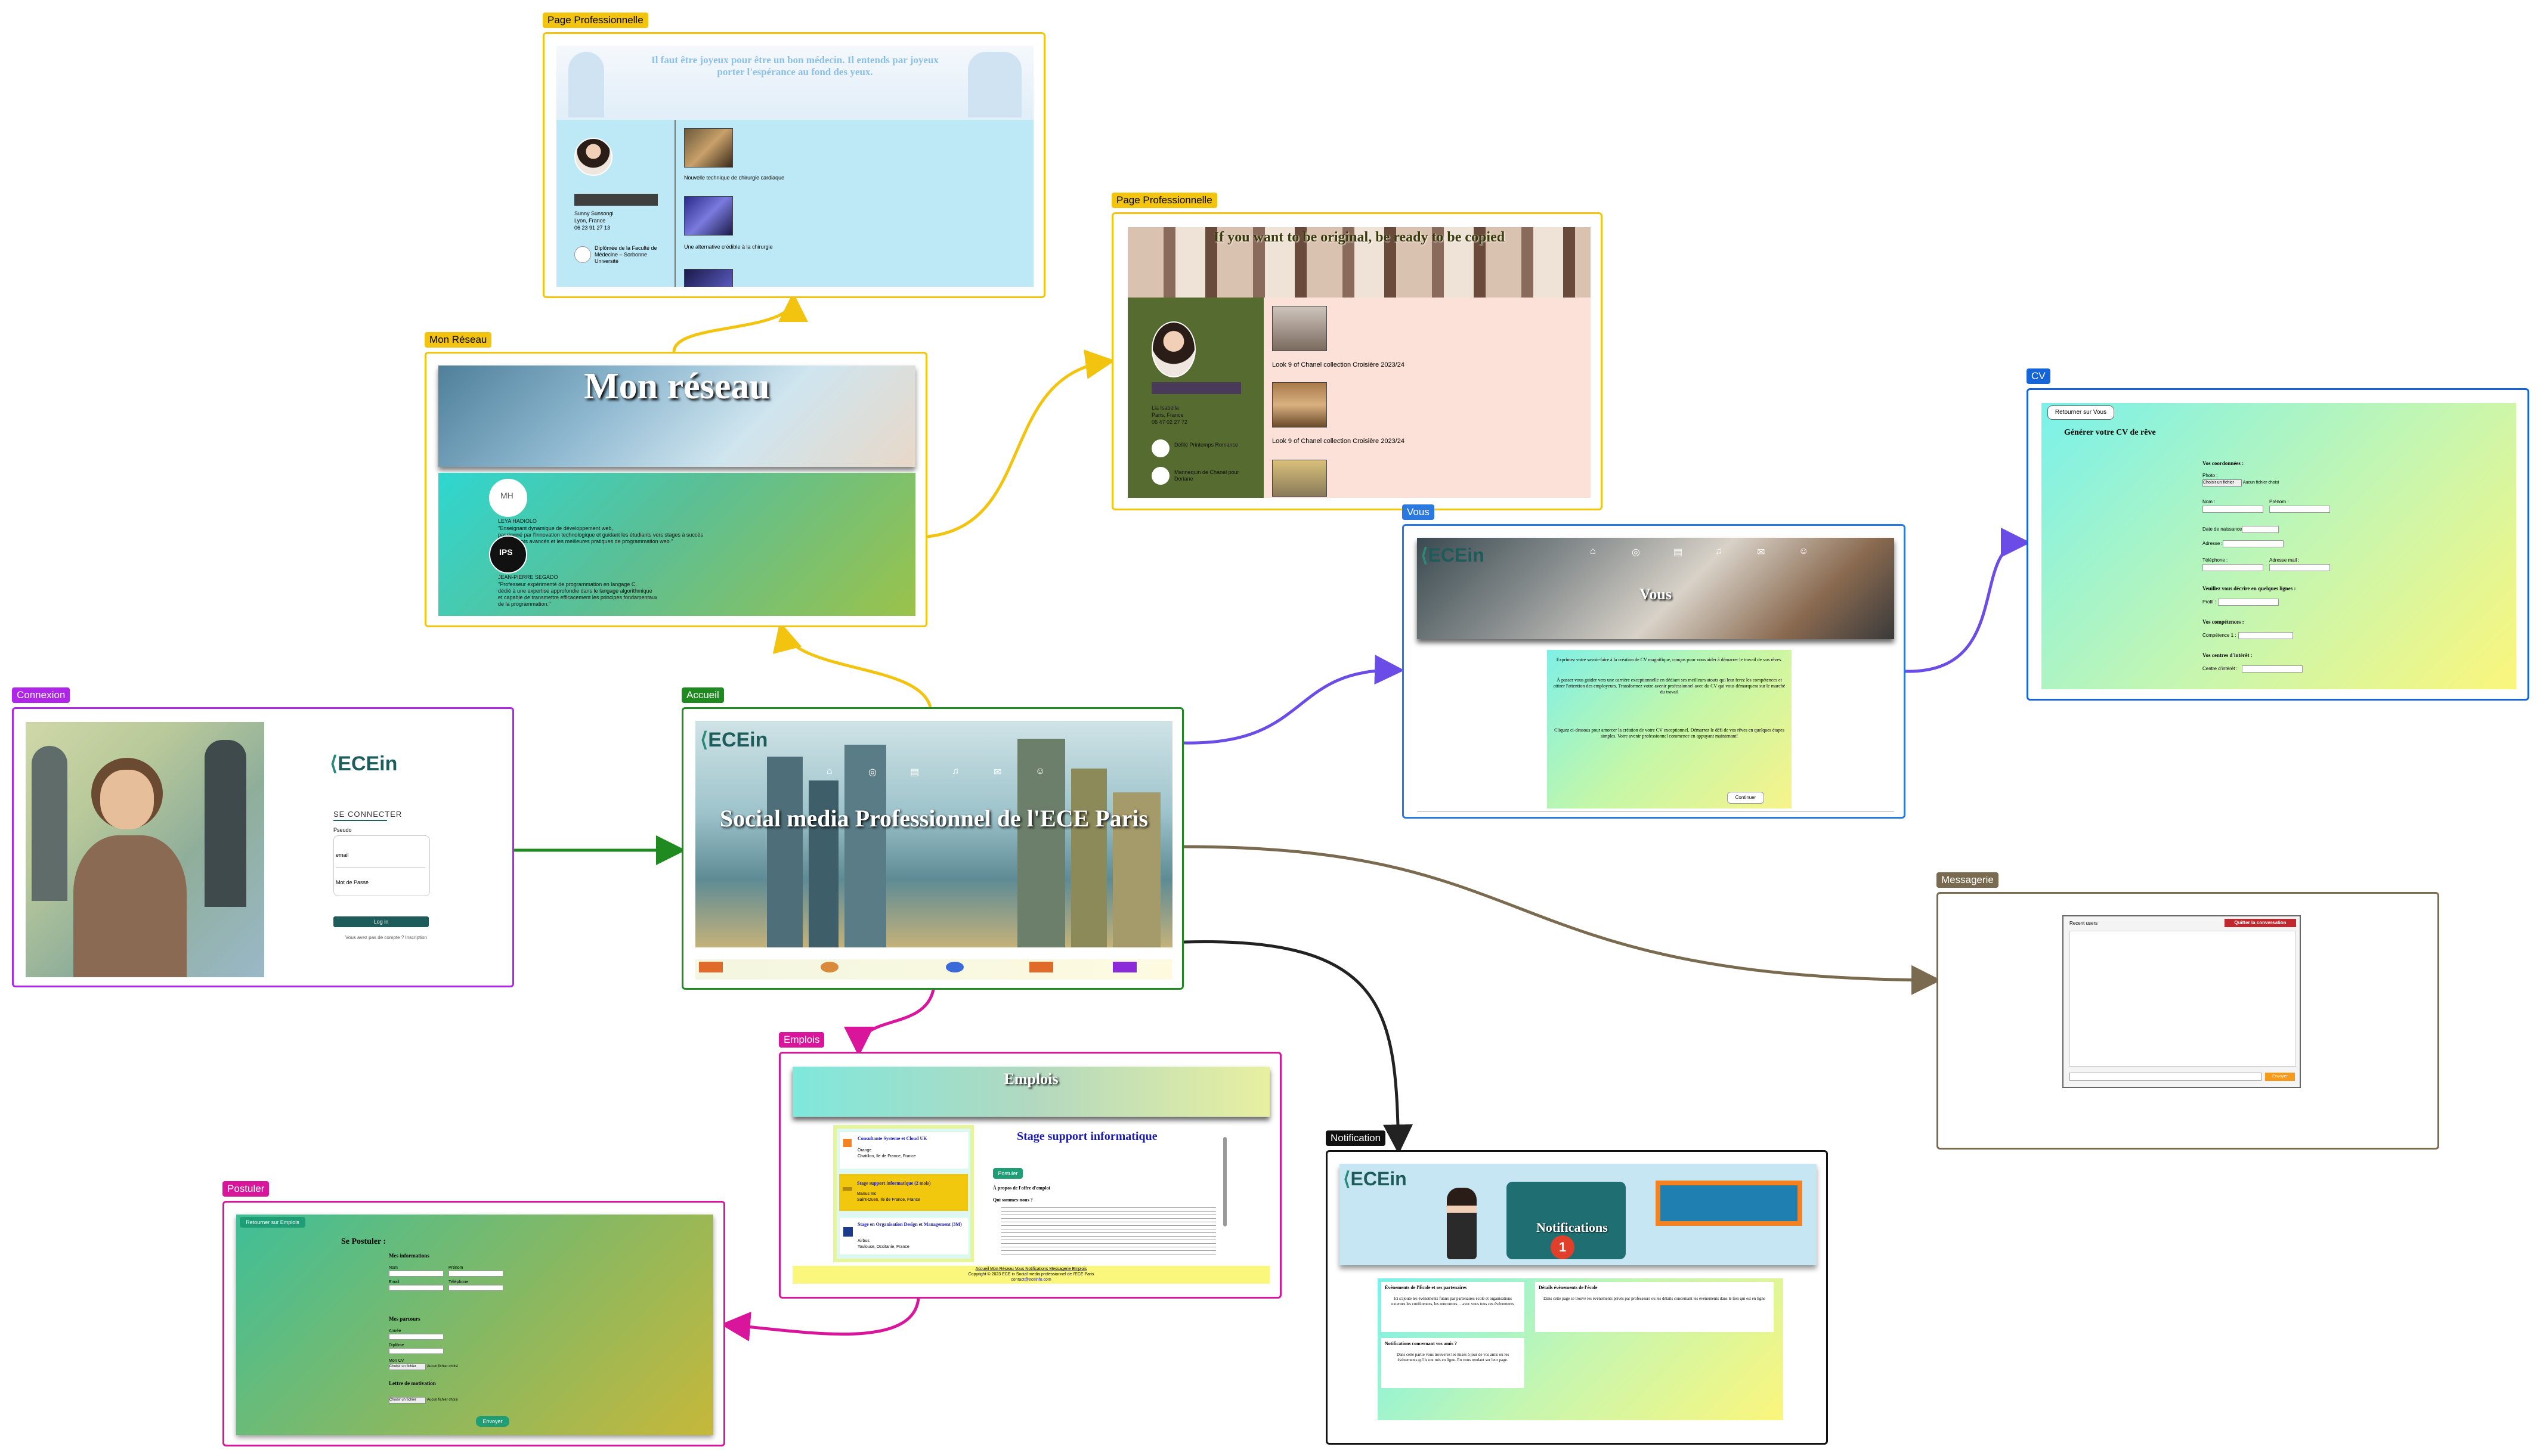 The image size is (2540, 1456). I want to click on emplois-scrollbar, so click(1225, 1181).